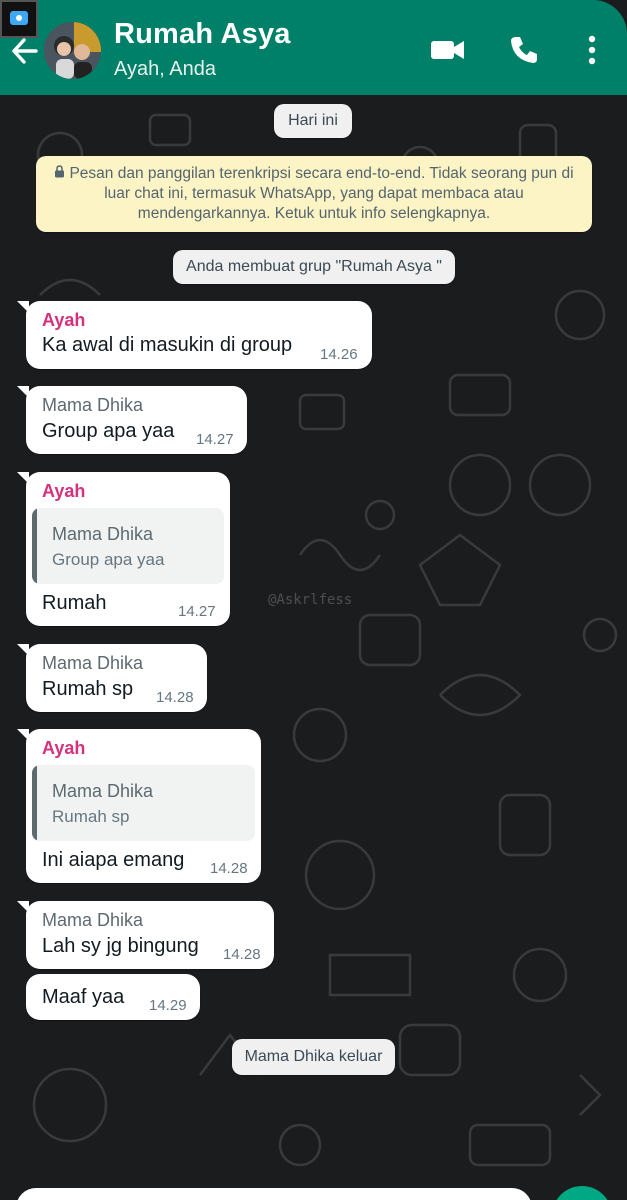 Image resolution: width=627 pixels, height=1200 pixels. What do you see at coordinates (74, 603) in the screenshot?
I see `message-text: Rumah` at bounding box center [74, 603].